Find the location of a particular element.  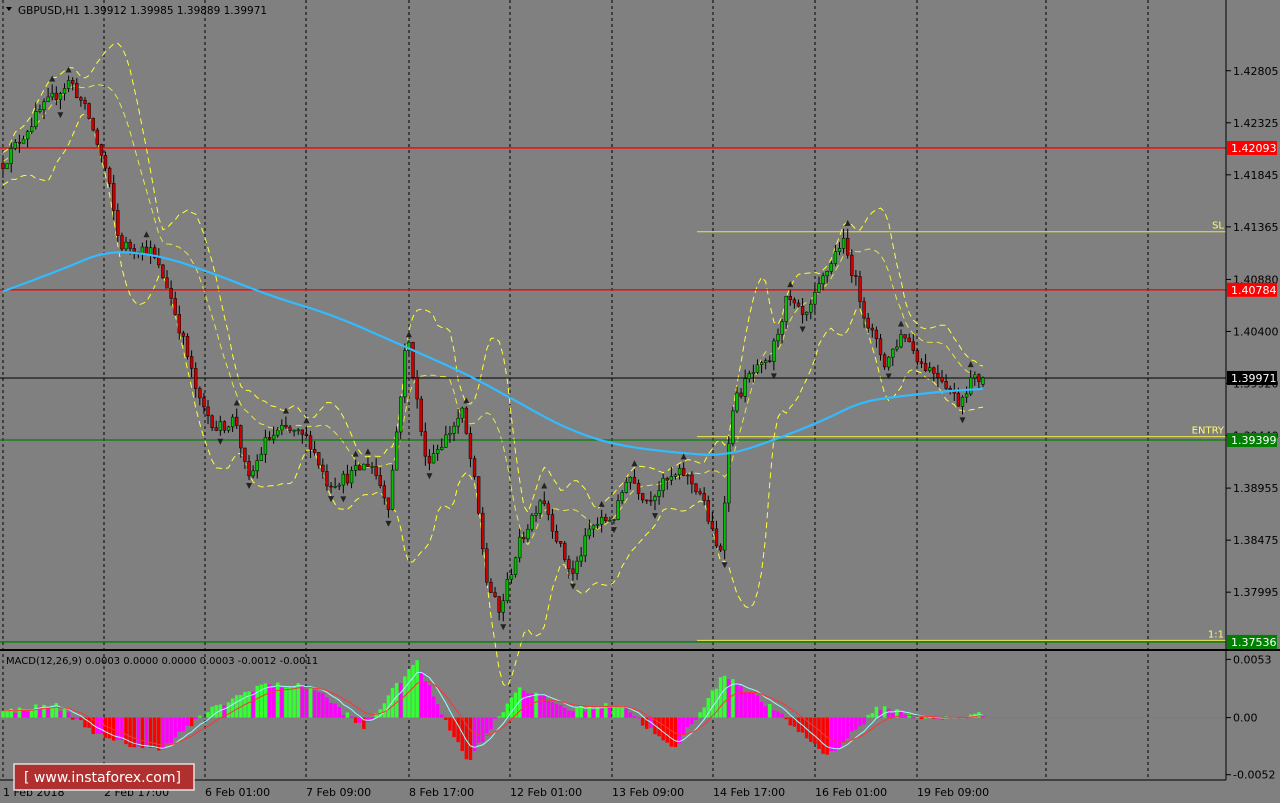

watermark-text: [ www.instaforex.com] is located at coordinates (102, 778).